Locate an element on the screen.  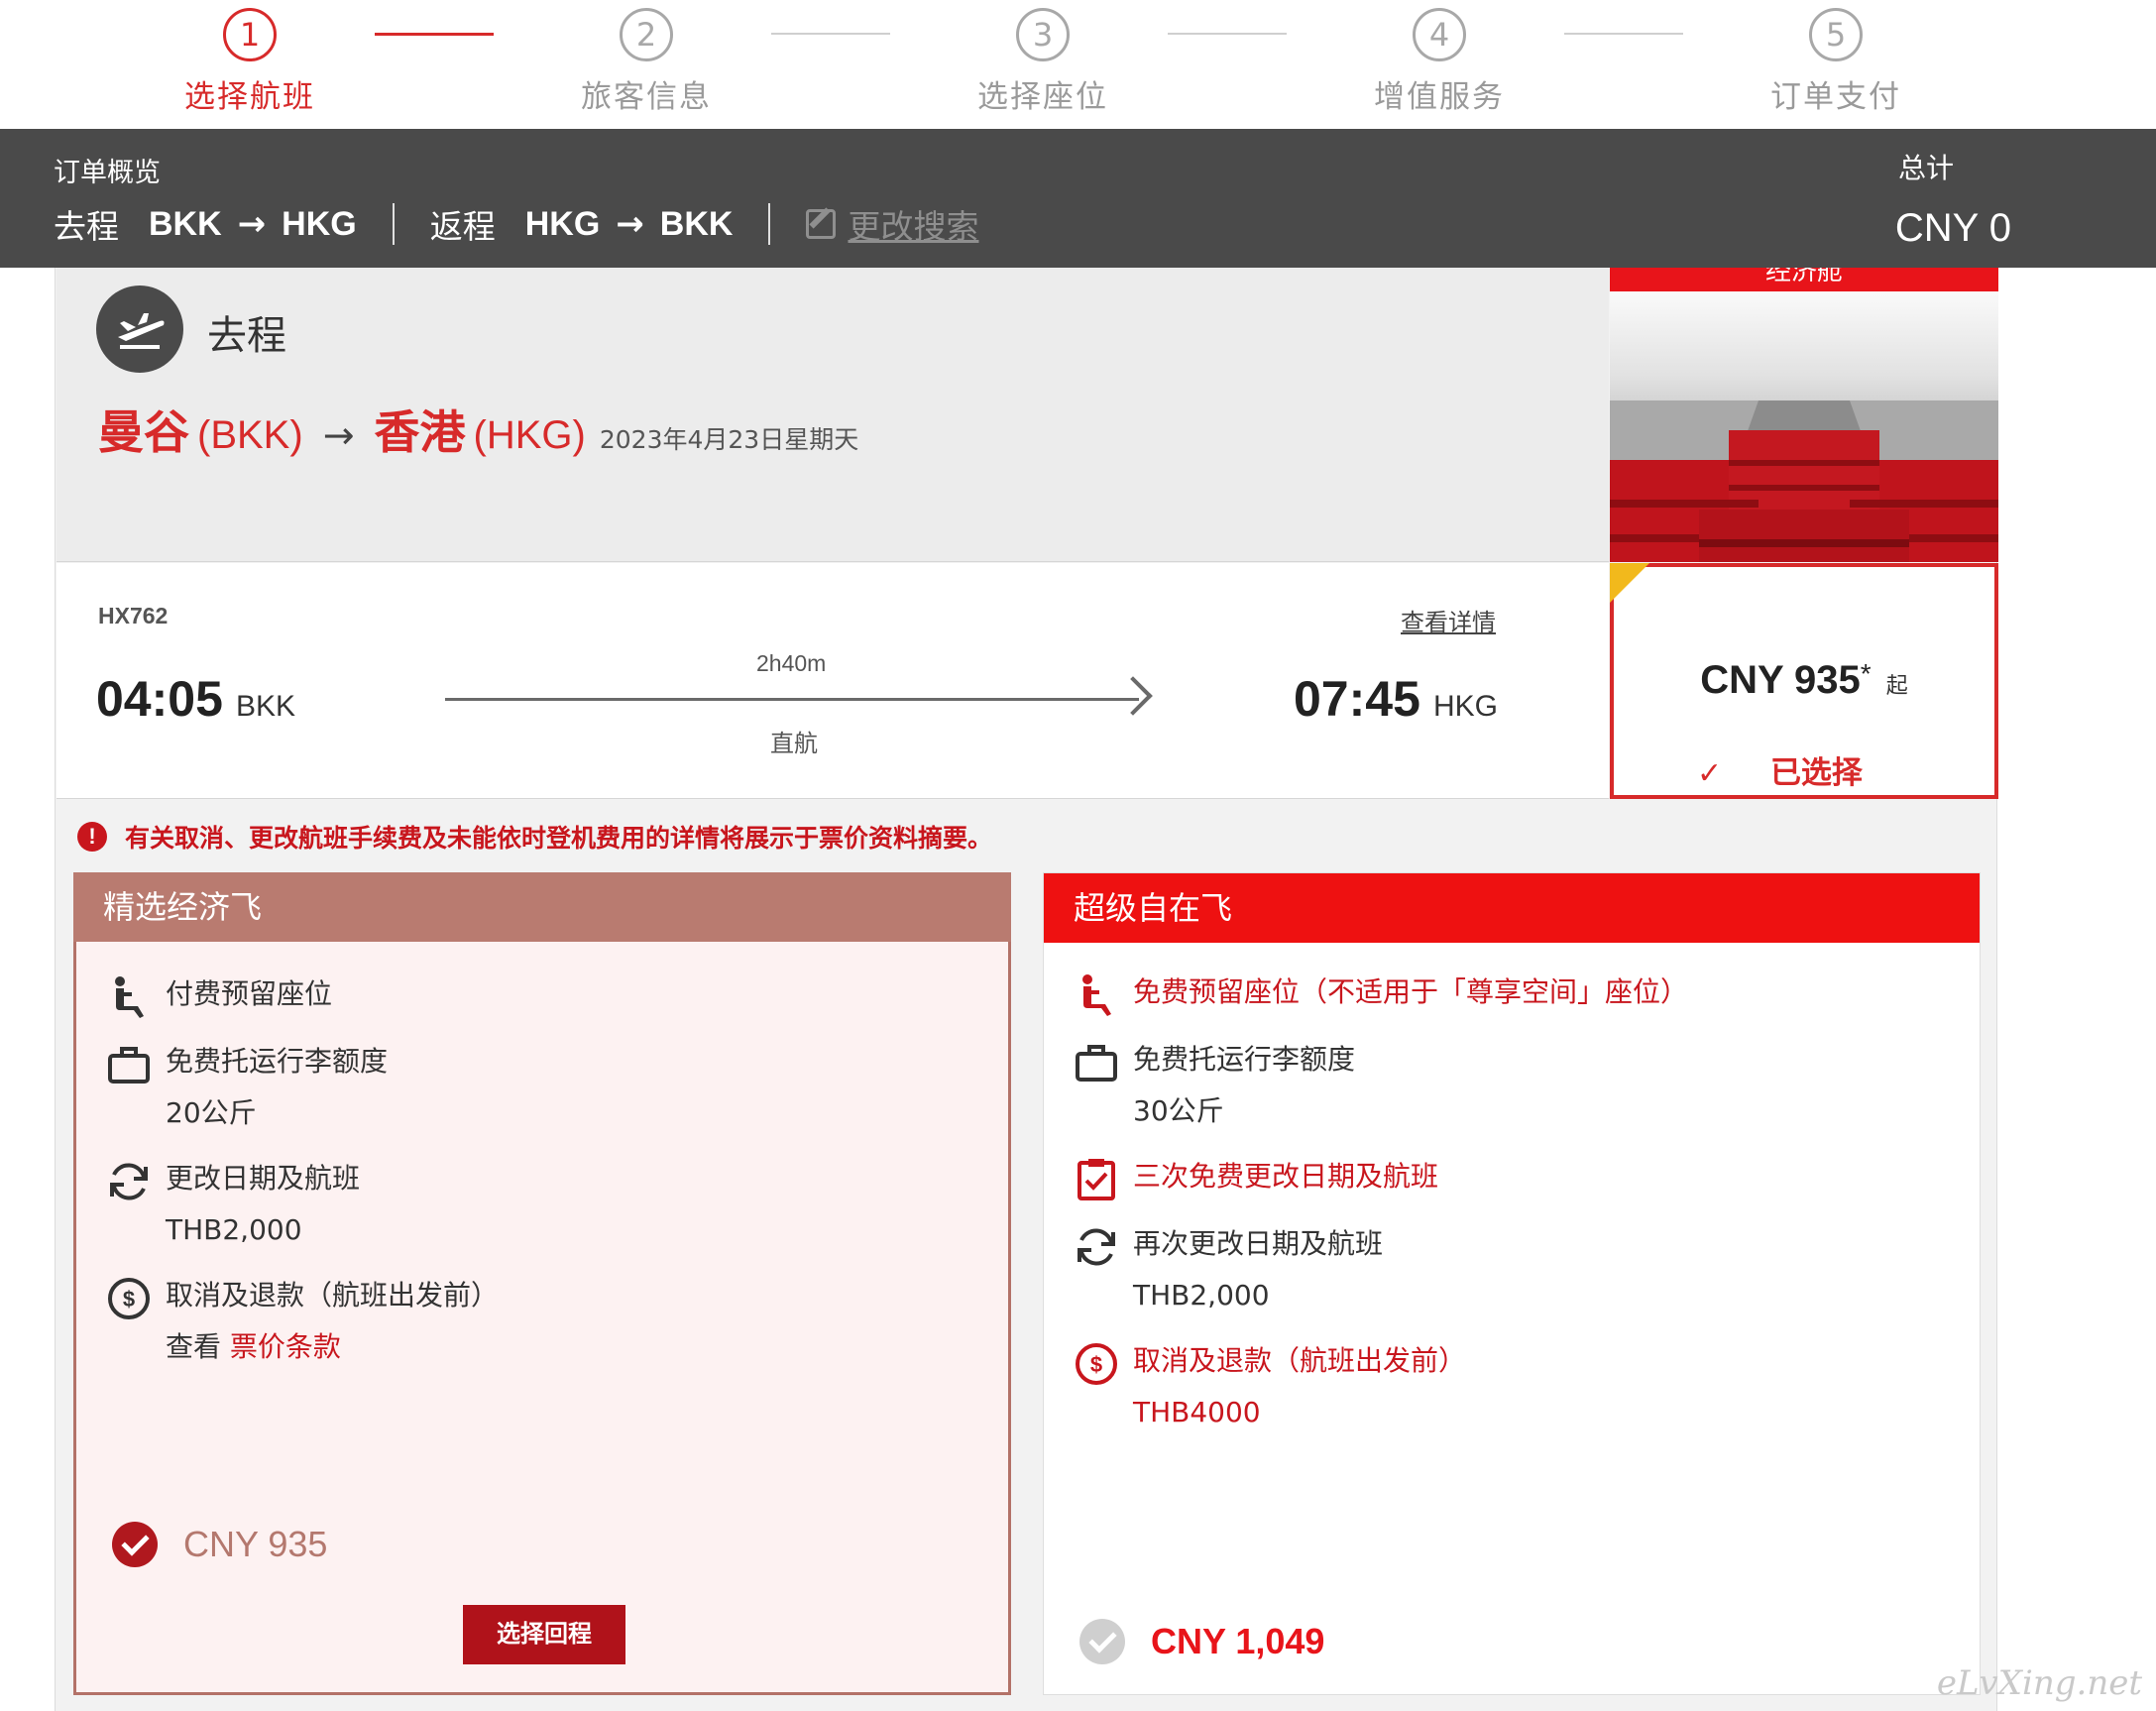
origin-city: 曼谷 is located at coordinates (143, 432).